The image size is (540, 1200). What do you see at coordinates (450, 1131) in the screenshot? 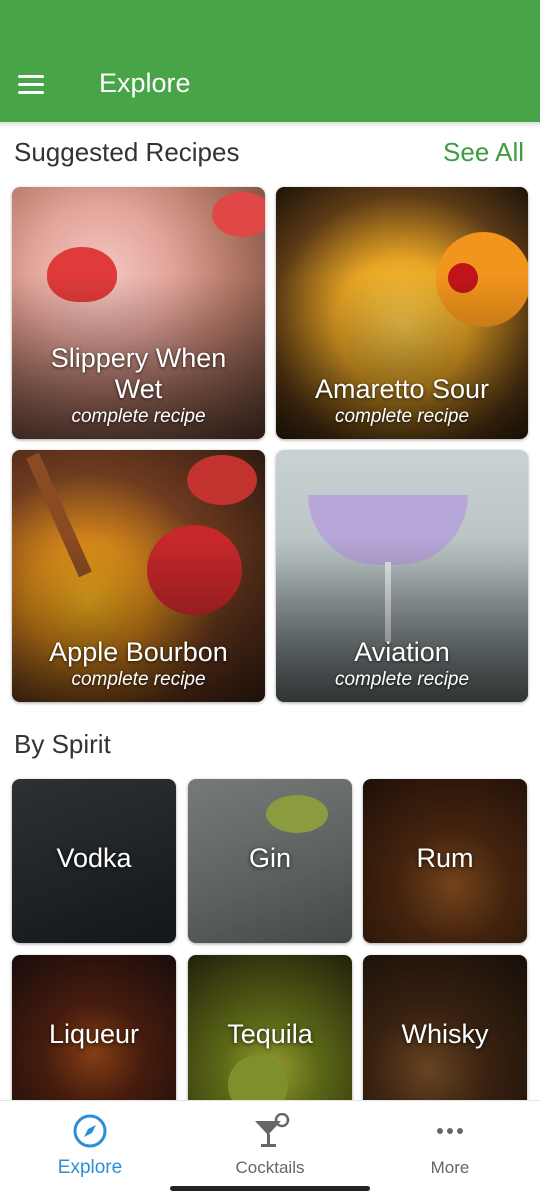
I see `more-dots-icon` at bounding box center [450, 1131].